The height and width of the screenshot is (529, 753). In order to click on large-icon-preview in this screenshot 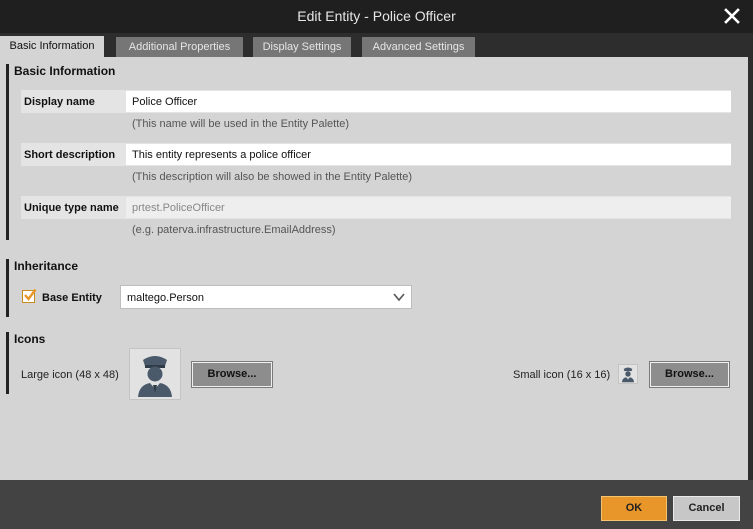, I will do `click(155, 374)`.